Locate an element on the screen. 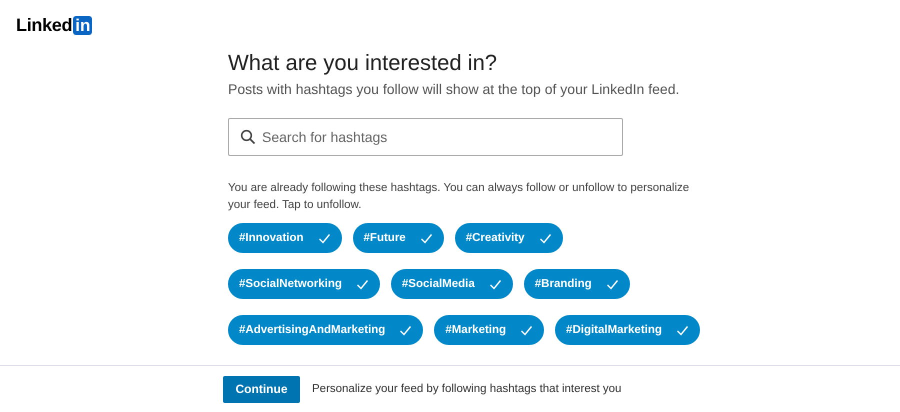  hashtag-chip: #SocialNetworking is located at coordinates (304, 284).